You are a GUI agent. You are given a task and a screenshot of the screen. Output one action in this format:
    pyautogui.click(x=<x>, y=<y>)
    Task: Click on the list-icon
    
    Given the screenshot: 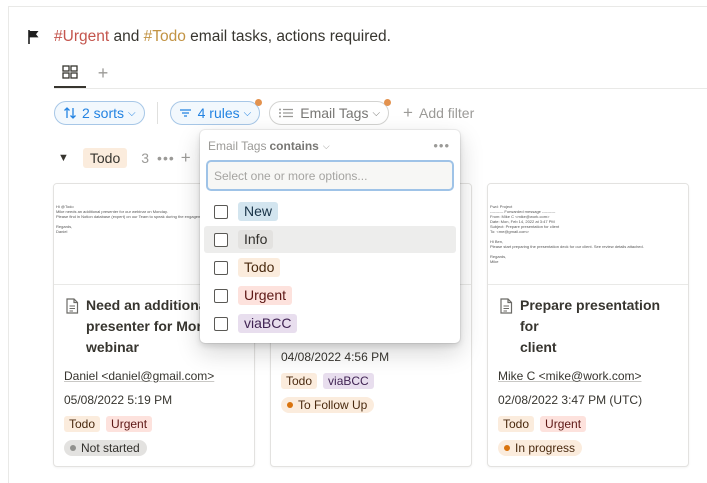 What is the action you would take?
    pyautogui.click(x=286, y=113)
    